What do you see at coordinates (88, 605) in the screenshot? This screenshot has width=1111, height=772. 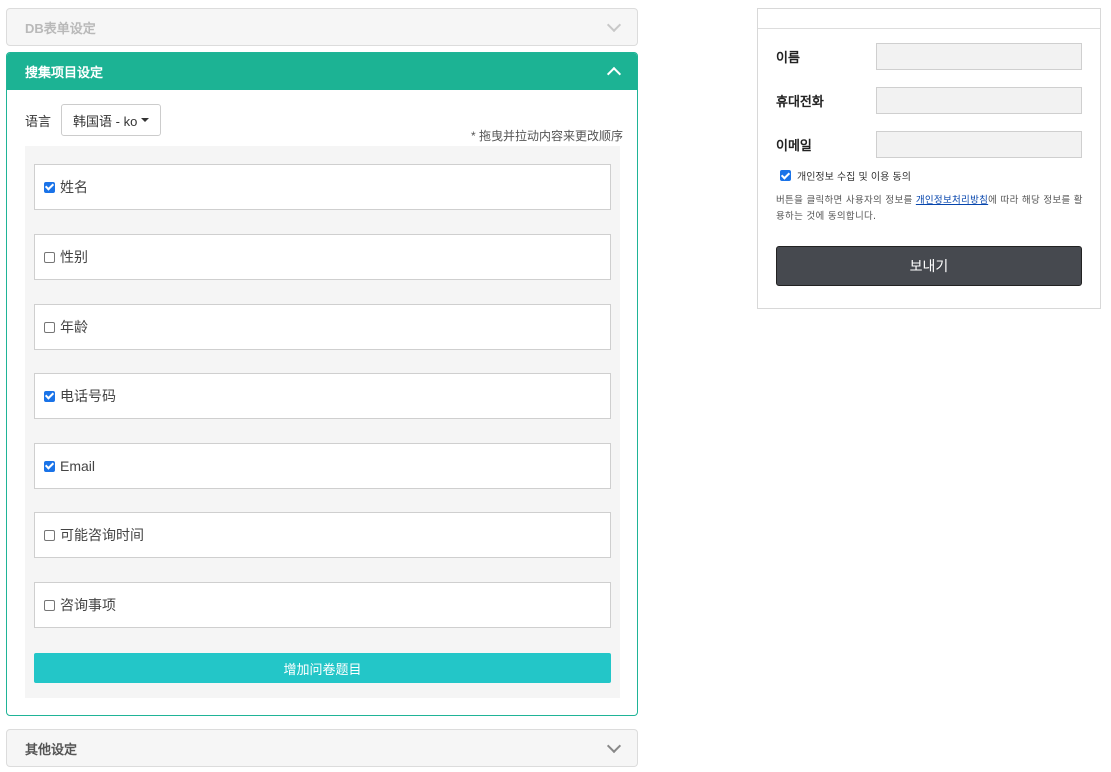 I see `item-label: 咨询事项` at bounding box center [88, 605].